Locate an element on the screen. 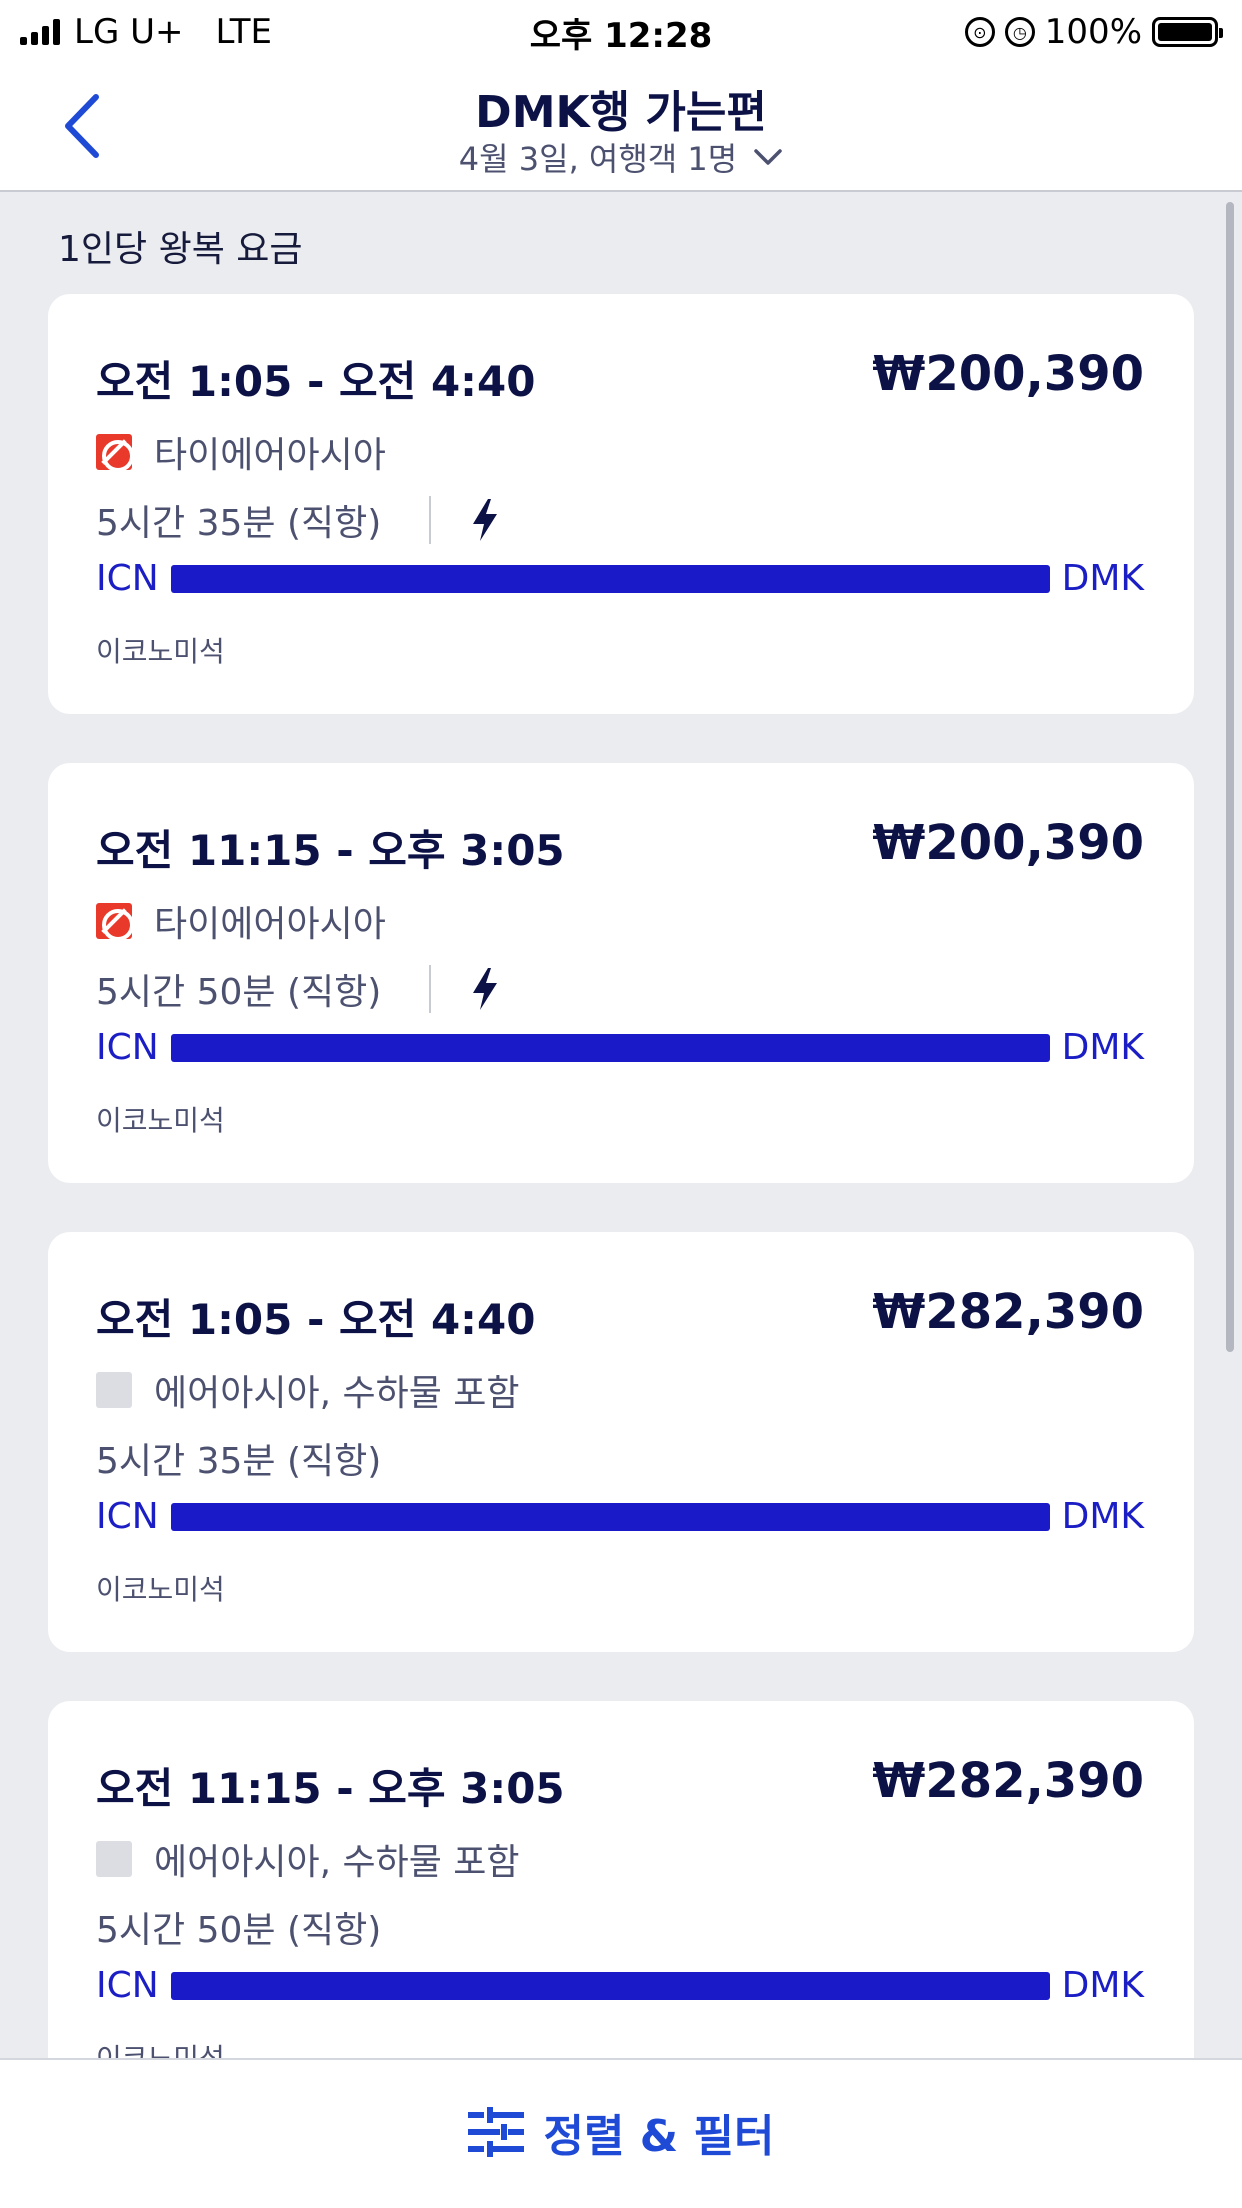 The height and width of the screenshot is (2208, 1242). battery-percent: 100% is located at coordinates (1093, 32).